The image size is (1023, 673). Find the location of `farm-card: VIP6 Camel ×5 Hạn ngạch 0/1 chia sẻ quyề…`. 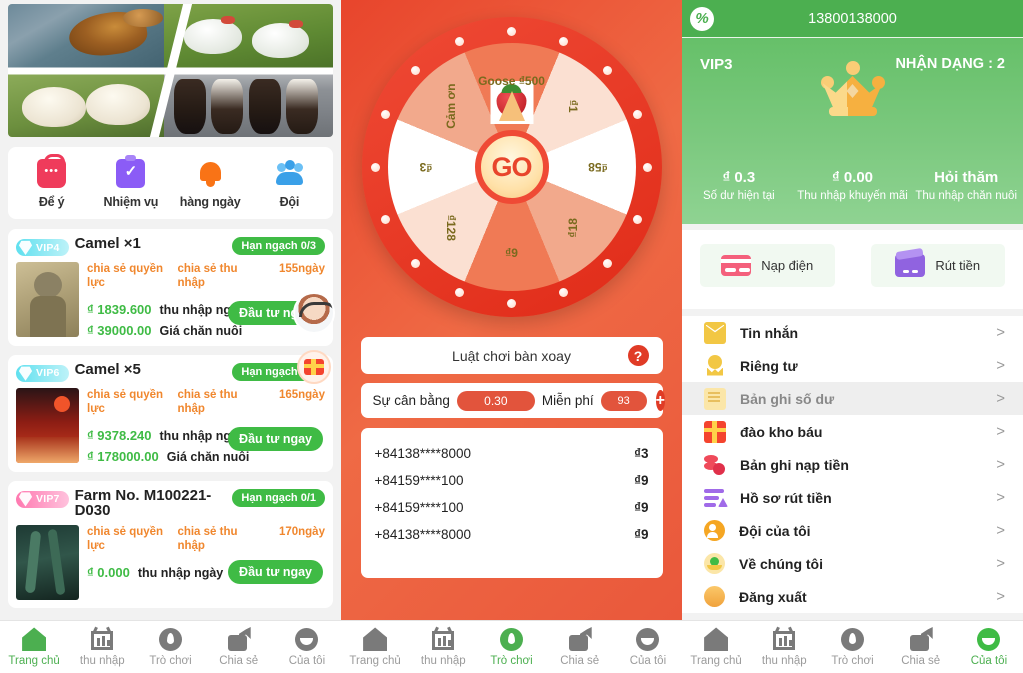

farm-card: VIP6 Camel ×5 Hạn ngạch 0/1 chia sẻ quyề… is located at coordinates (170, 413).